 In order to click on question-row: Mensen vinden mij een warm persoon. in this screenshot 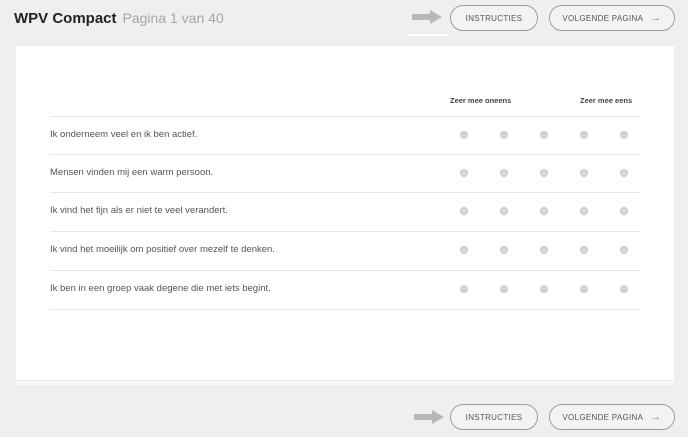, I will do `click(345, 173)`.